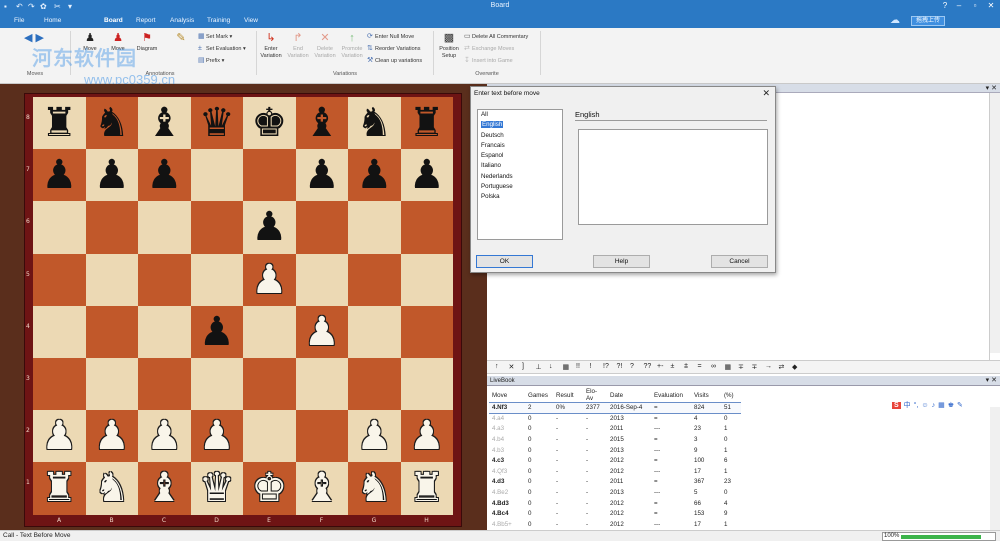 Image resolution: width=1000 pixels, height=541 pixels. Describe the element at coordinates (52, 20) in the screenshot. I see `tab-home: Home` at that location.